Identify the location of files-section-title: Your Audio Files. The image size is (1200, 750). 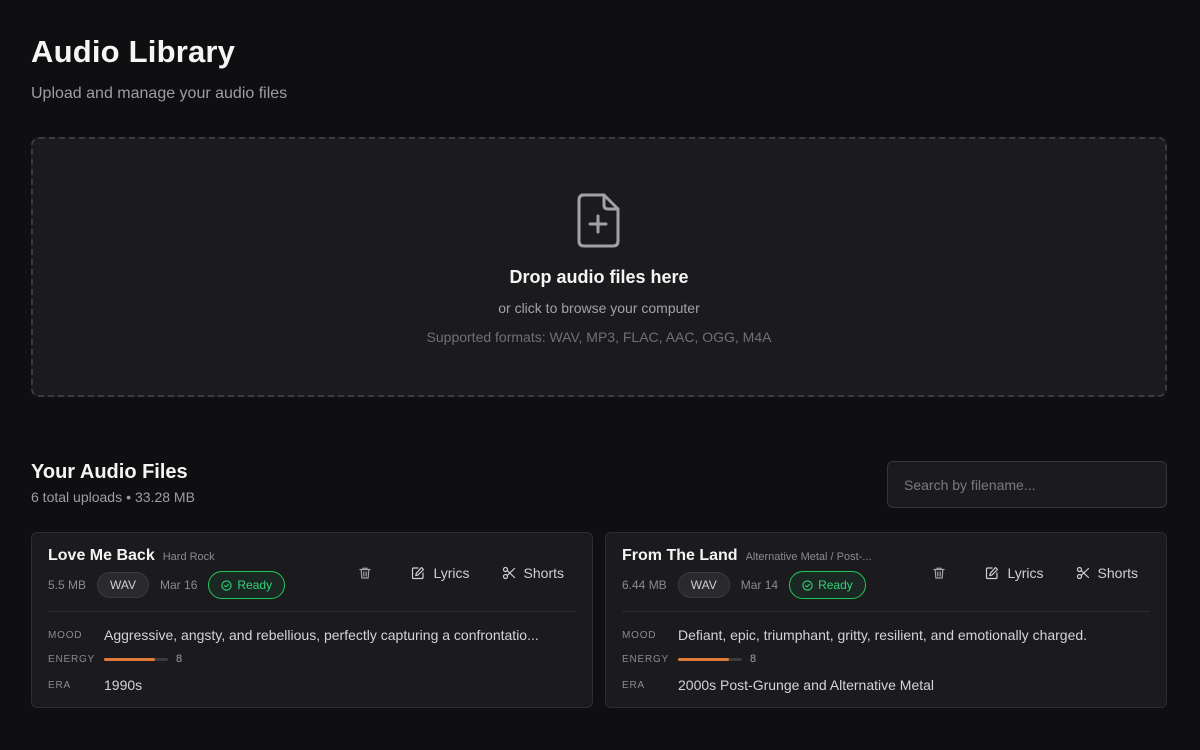
(109, 472).